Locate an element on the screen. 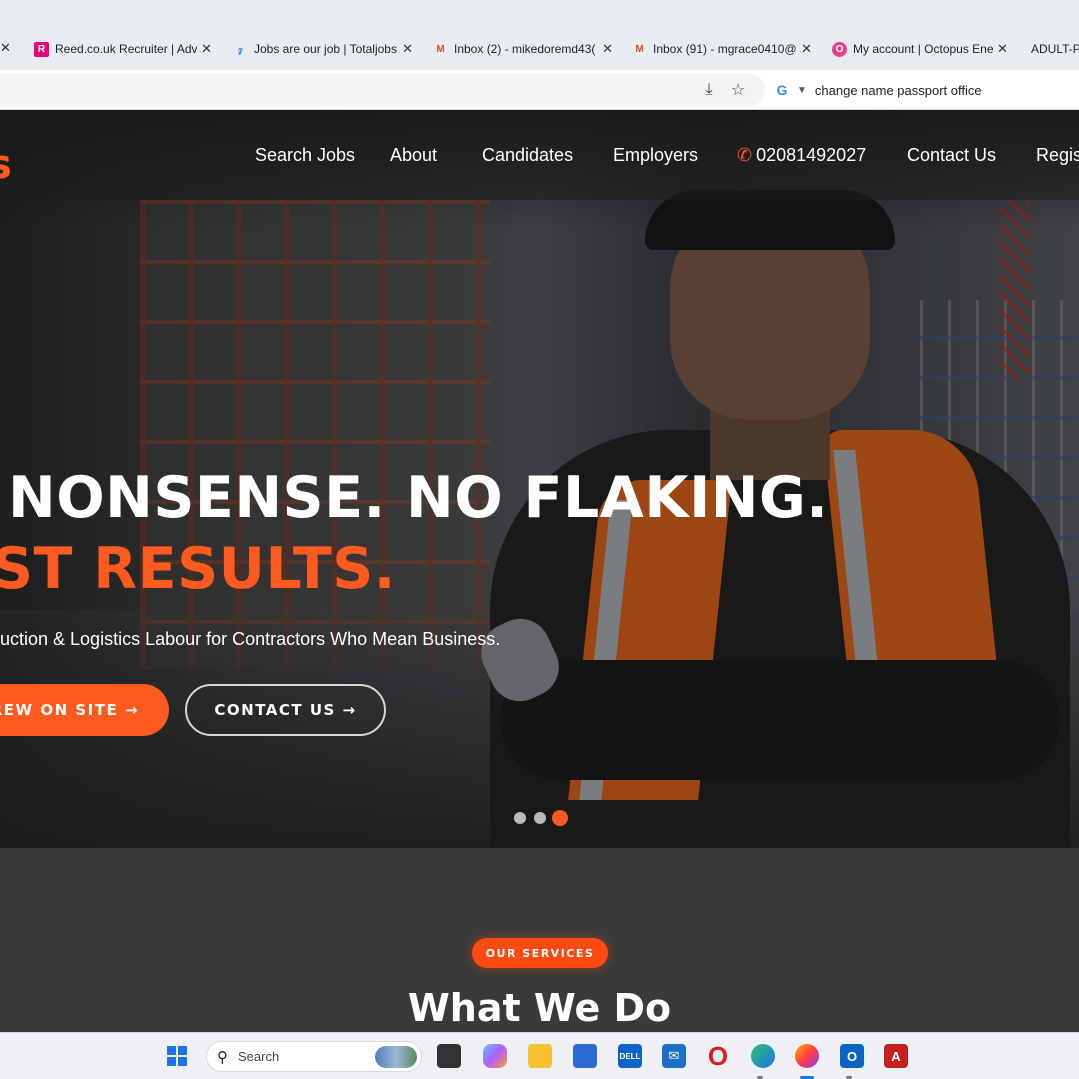 The height and width of the screenshot is (1079, 1079). tab-title: ADULT-PA is located at coordinates (1055, 49).